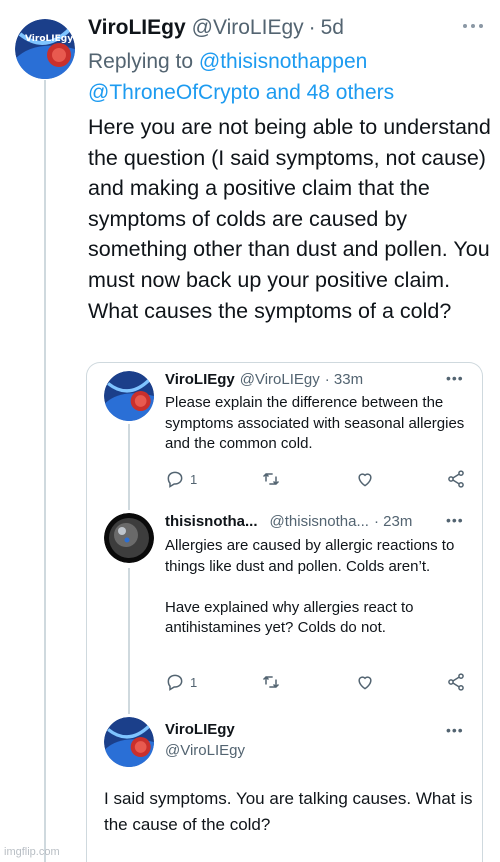 The height and width of the screenshot is (862, 500). I want to click on timestamp: 5d, so click(332, 28).